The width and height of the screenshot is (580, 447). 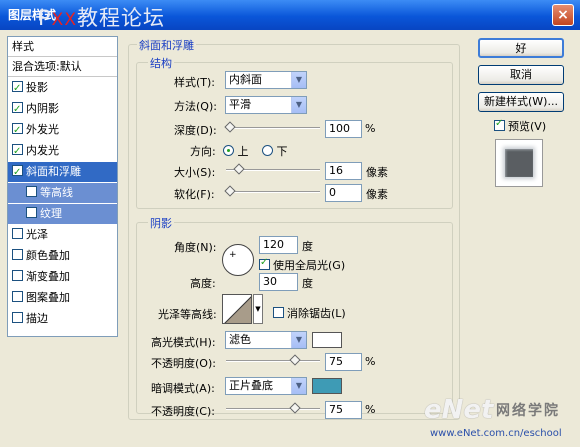 I want to click on gloss-contour-preview, so click(x=237, y=309).